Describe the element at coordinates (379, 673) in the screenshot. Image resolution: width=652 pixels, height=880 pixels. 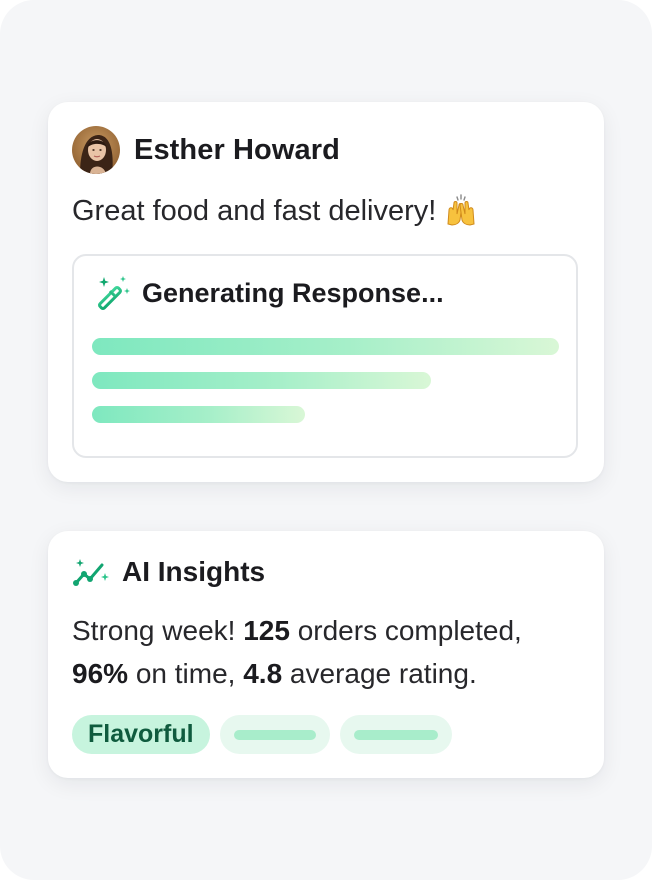
I see `summary-text: average rating.` at that location.